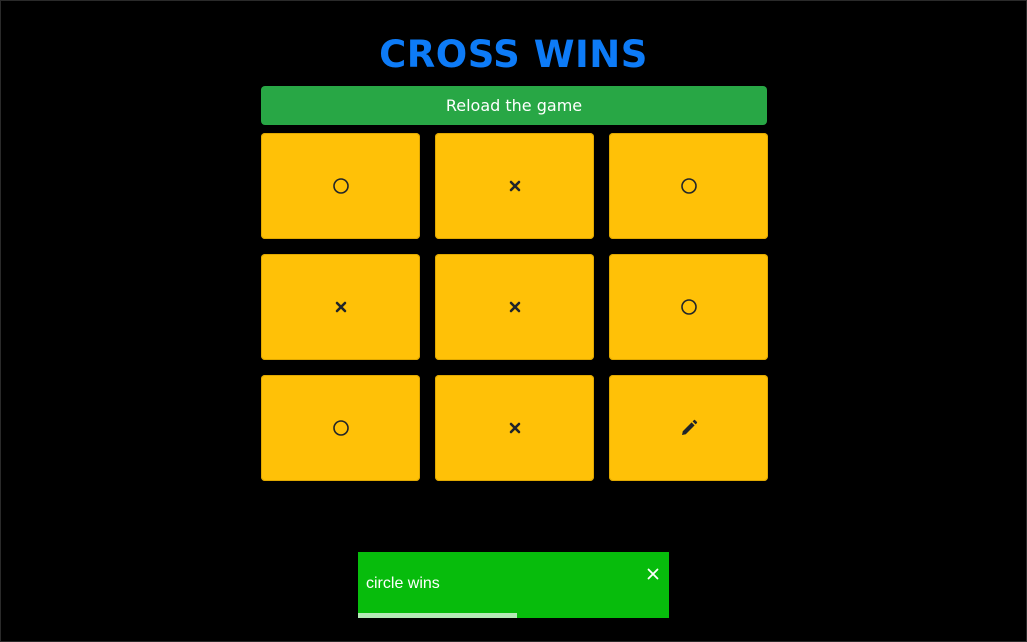 This screenshot has height=642, width=1027. What do you see at coordinates (437, 615) in the screenshot?
I see `toast-progress-fill` at bounding box center [437, 615].